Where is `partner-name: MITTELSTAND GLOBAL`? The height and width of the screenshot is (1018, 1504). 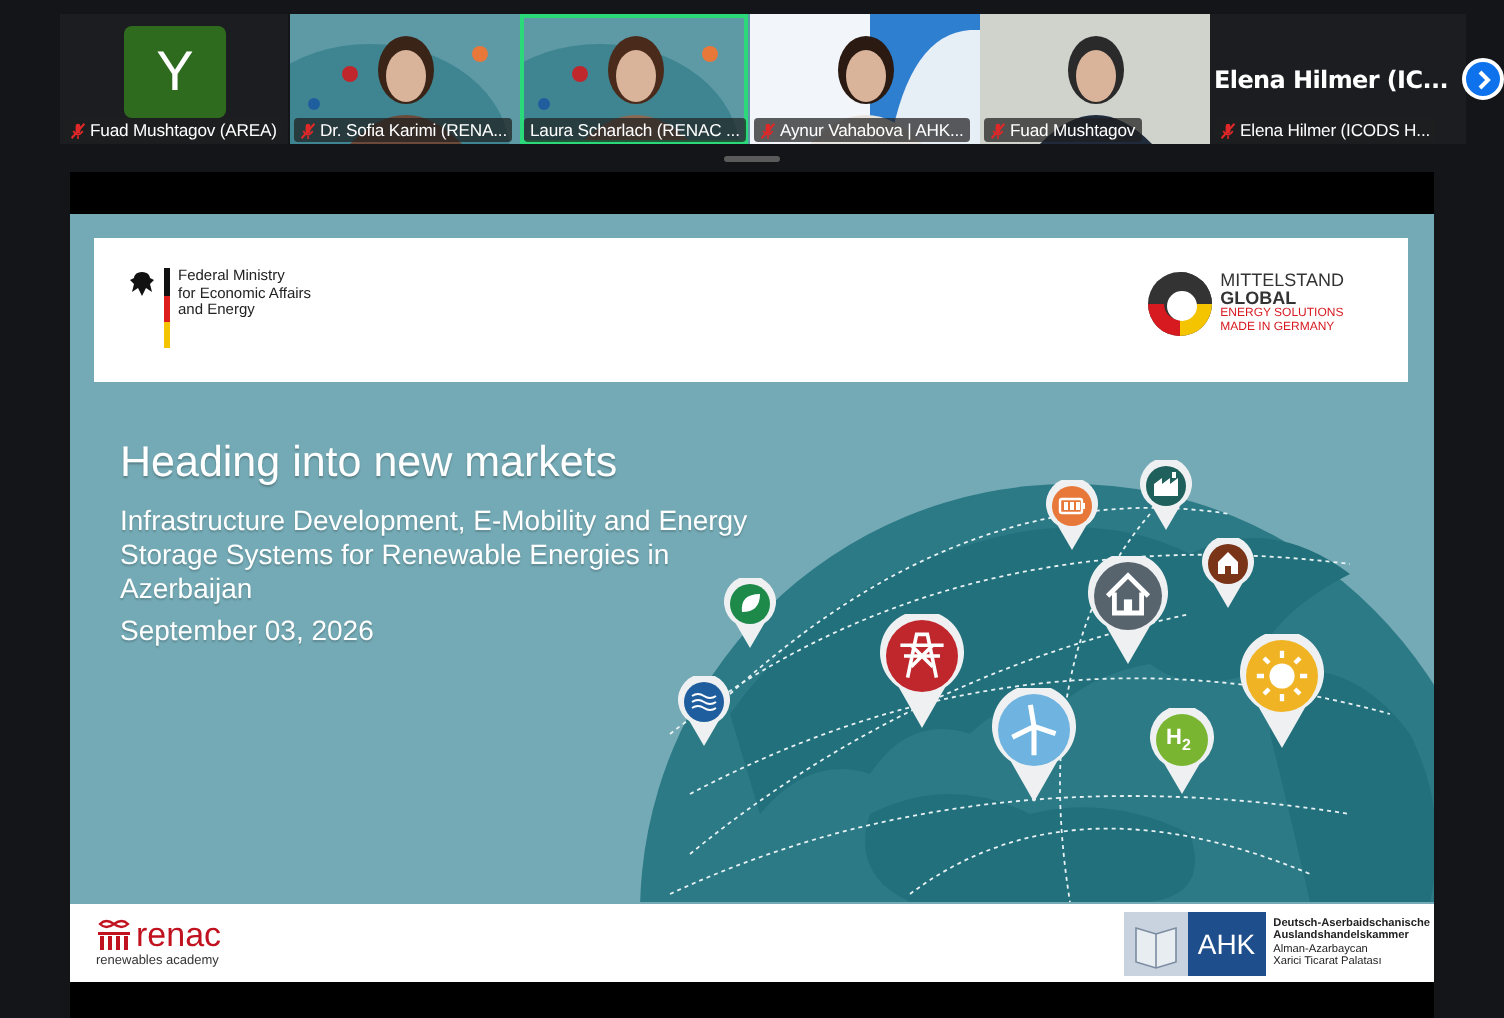 partner-name: MITTELSTAND GLOBAL is located at coordinates (1282, 290).